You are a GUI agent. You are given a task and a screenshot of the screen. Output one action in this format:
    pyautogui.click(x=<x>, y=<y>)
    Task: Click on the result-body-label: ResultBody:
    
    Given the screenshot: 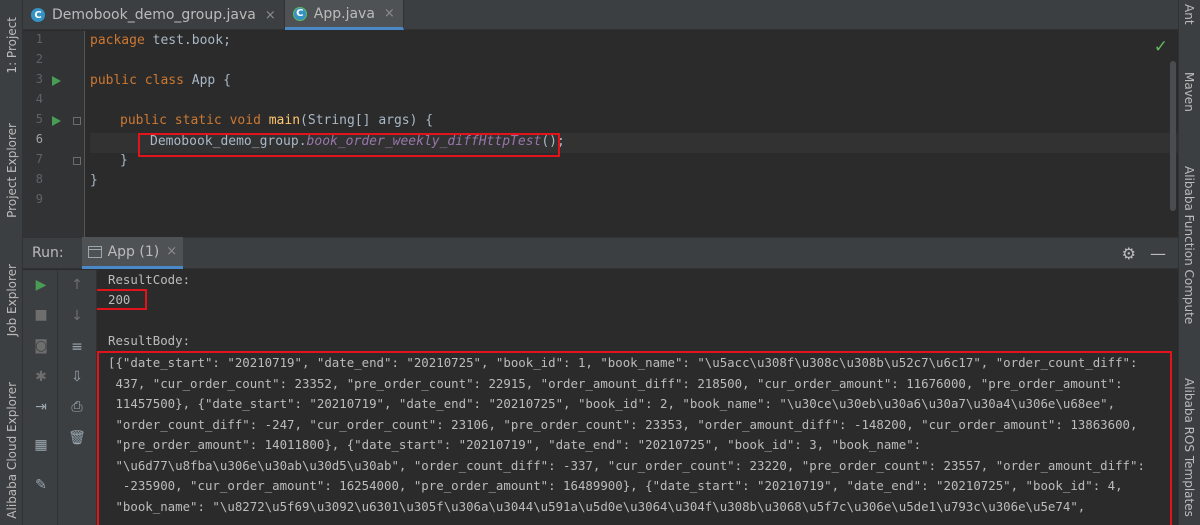 What is the action you would take?
    pyautogui.click(x=149, y=340)
    